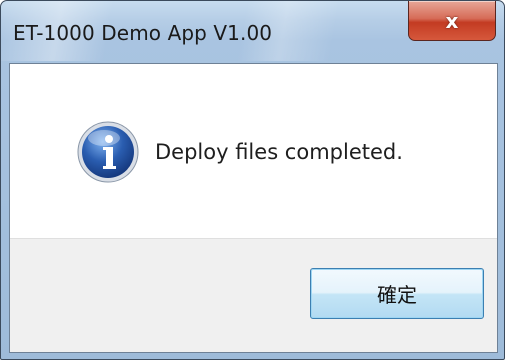  I want to click on info-icon, so click(108, 152).